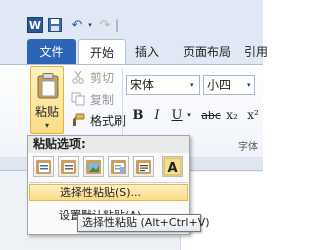  What do you see at coordinates (35, 25) in the screenshot?
I see `word-icon: W` at bounding box center [35, 25].